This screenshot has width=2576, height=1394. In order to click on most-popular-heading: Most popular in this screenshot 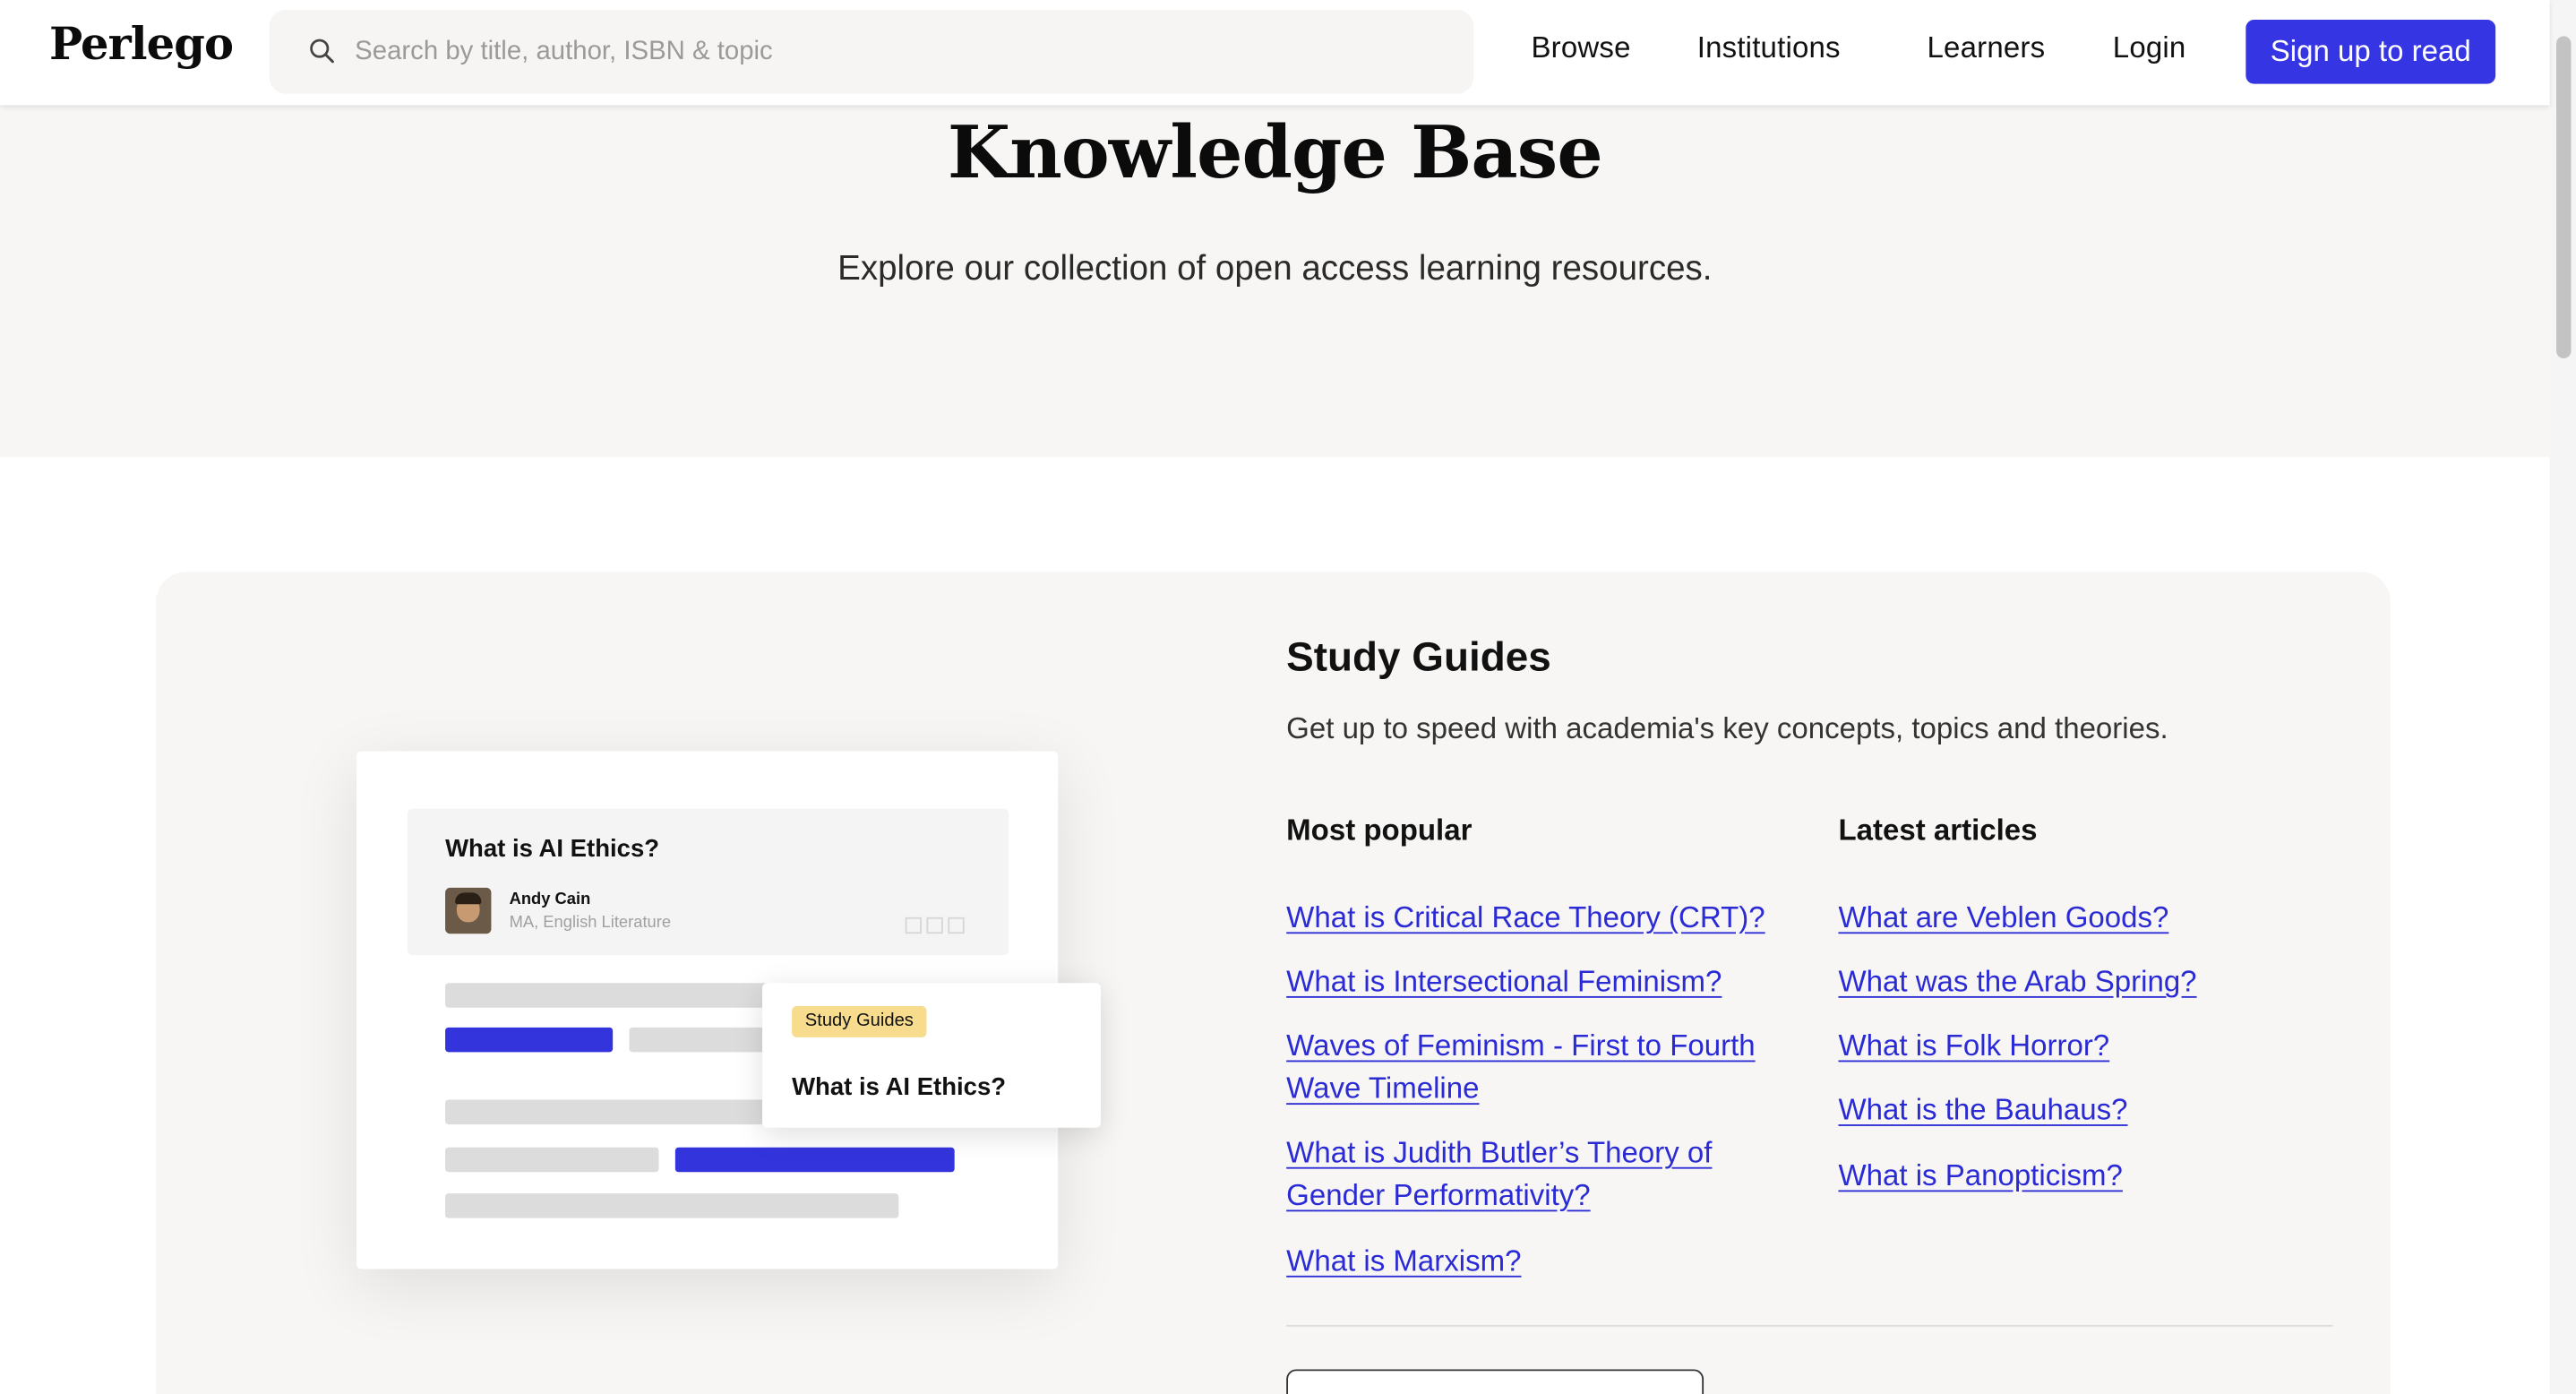, I will do `click(1379, 830)`.